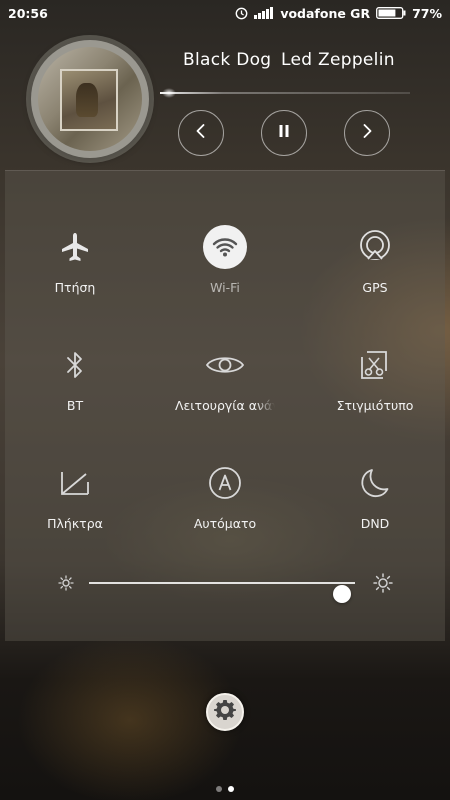 This screenshot has width=450, height=800. I want to click on alarm-icon, so click(241, 13).